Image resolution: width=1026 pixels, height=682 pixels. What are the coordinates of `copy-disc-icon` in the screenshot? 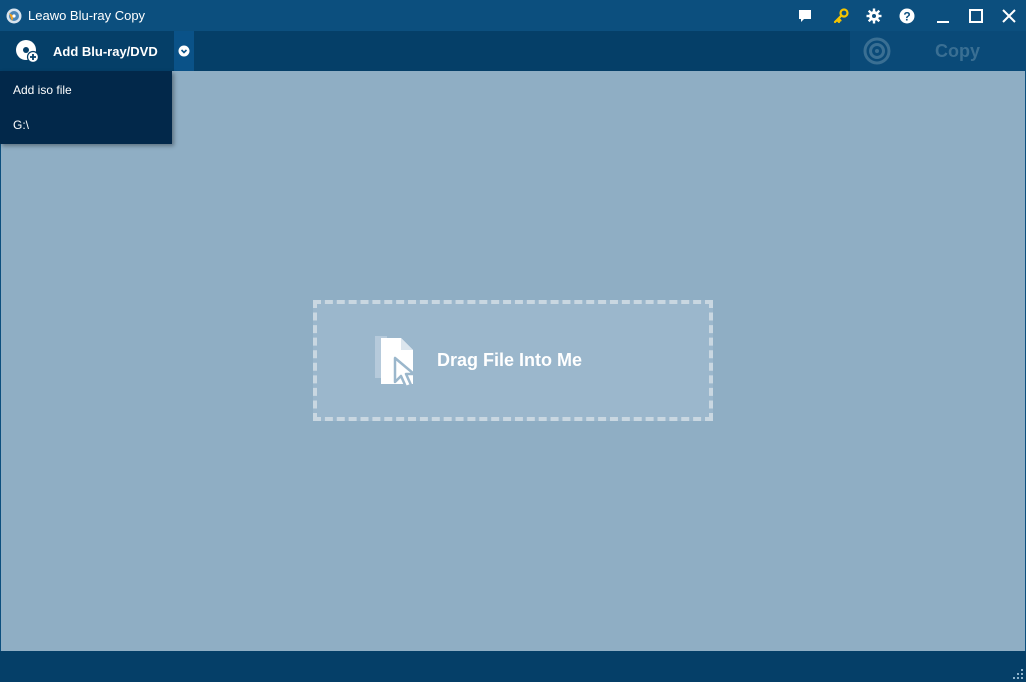 It's located at (877, 51).